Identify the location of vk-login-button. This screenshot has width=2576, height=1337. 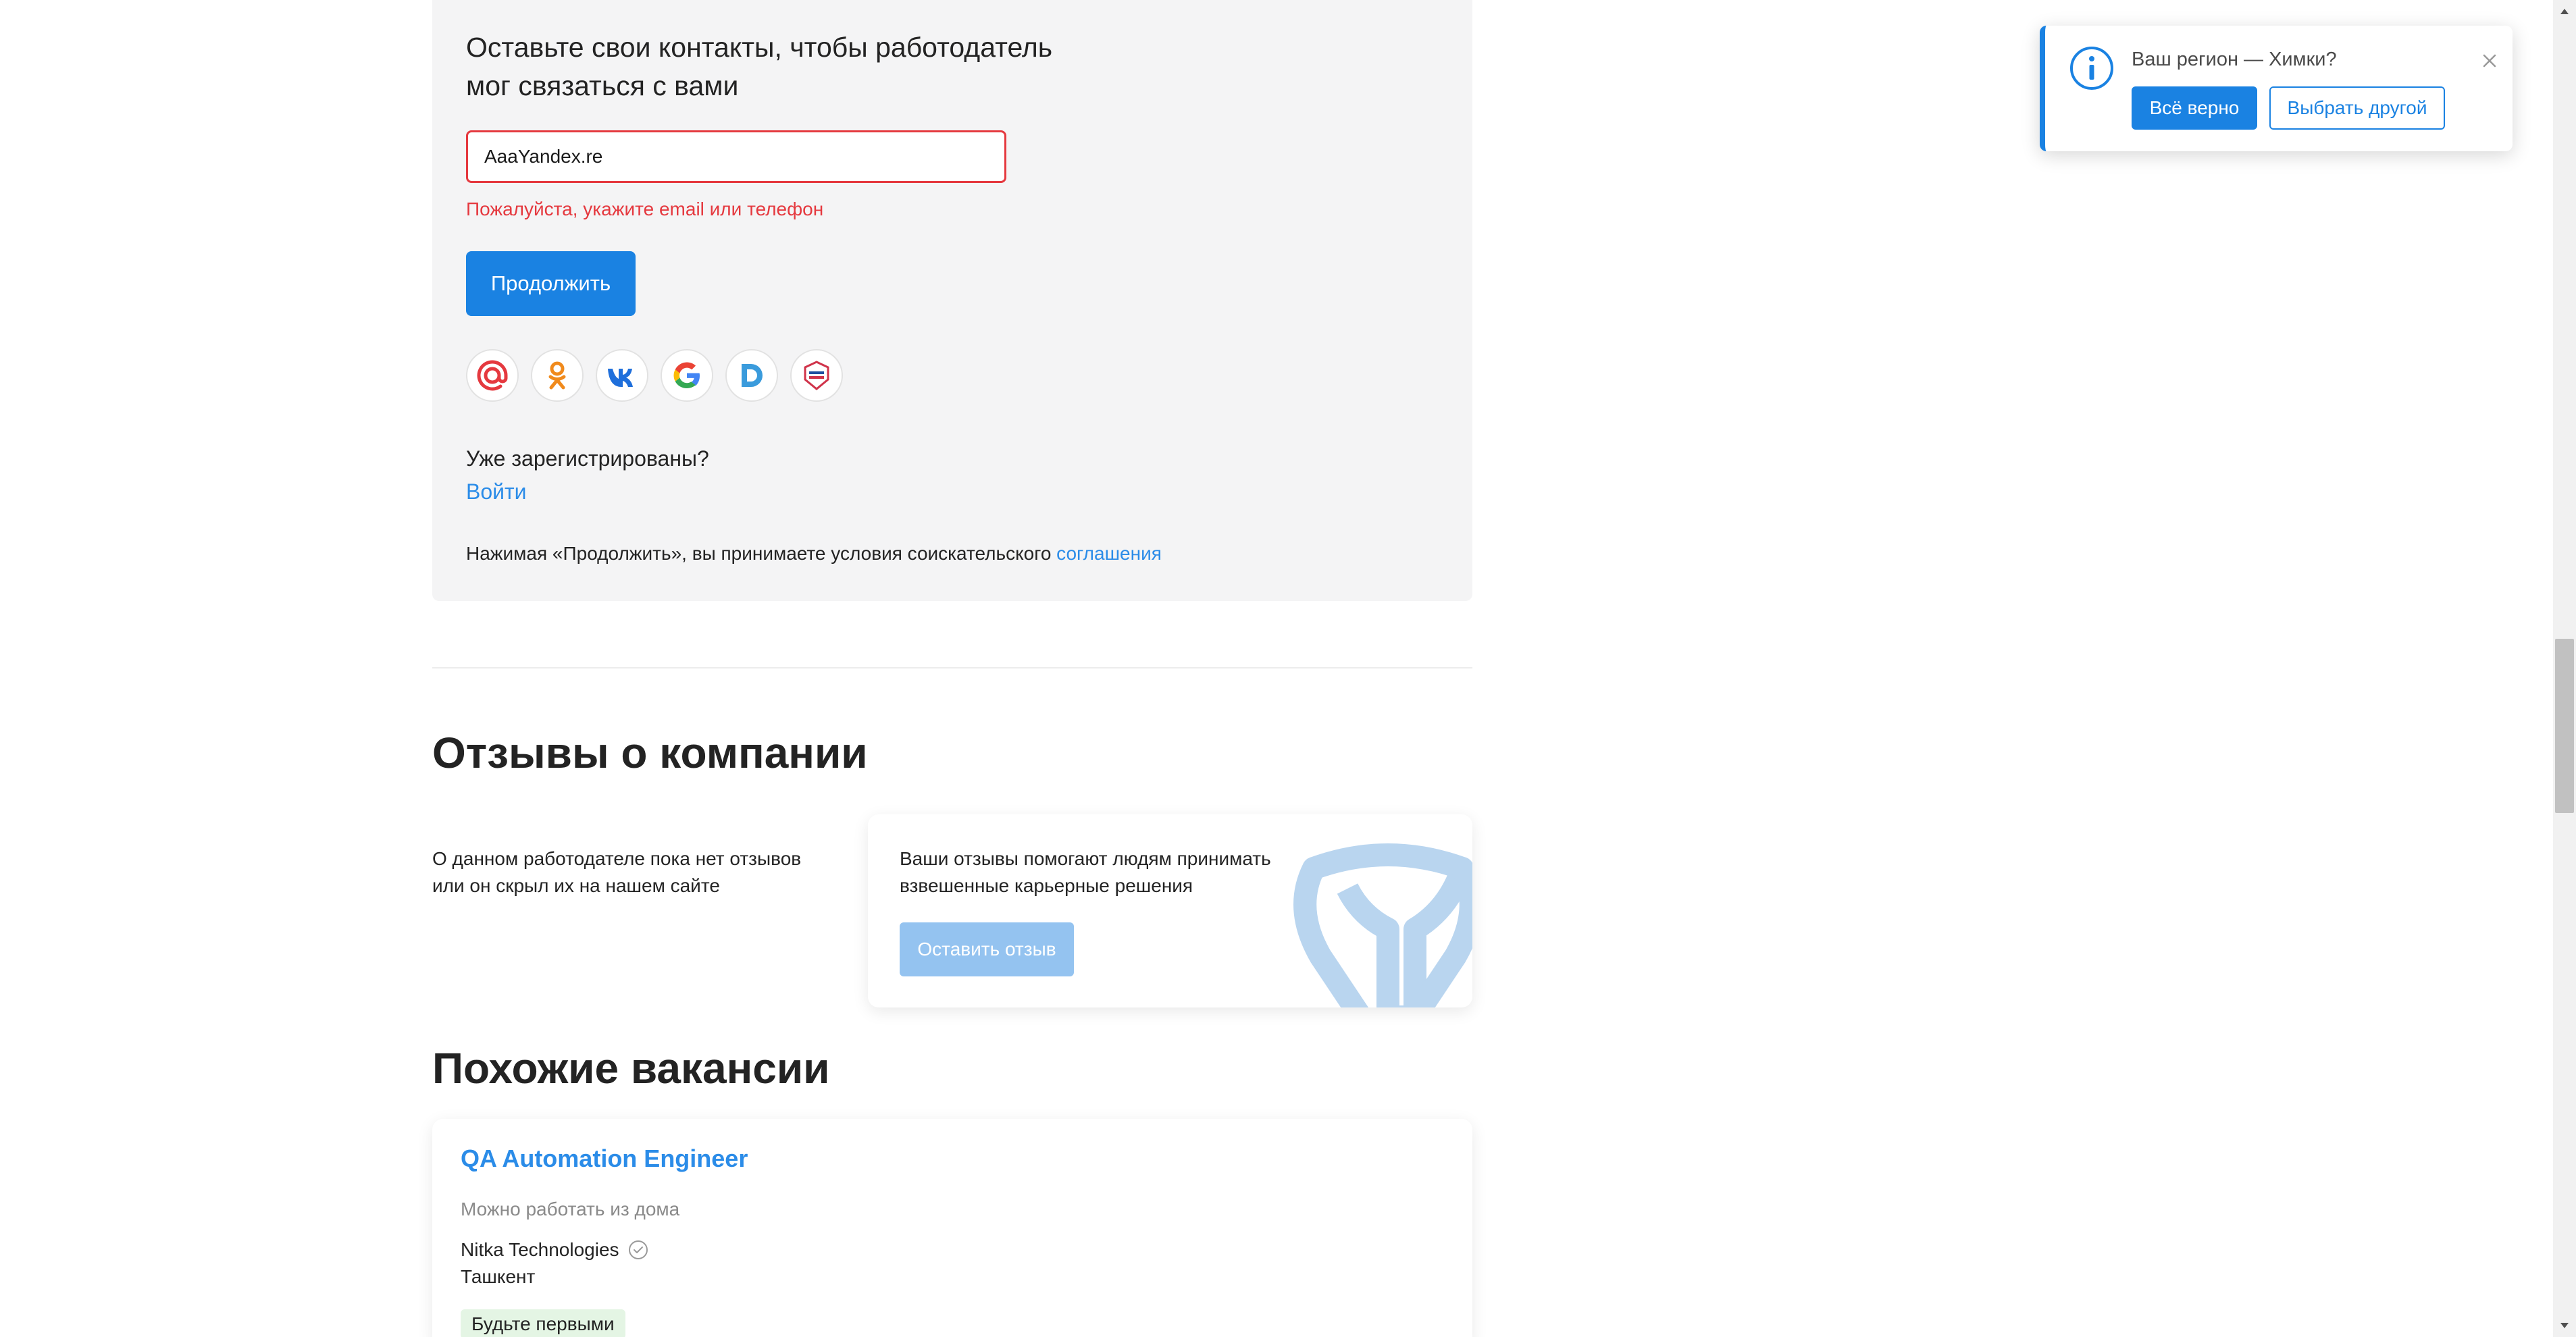
(622, 375).